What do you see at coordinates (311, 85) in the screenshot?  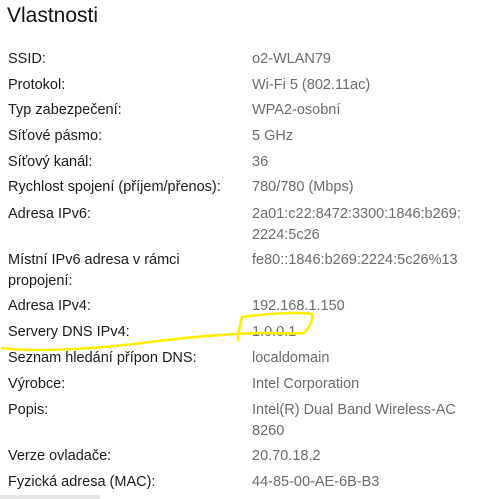 I see `protocol-value: Wi-Fi 5 (802.11ac)` at bounding box center [311, 85].